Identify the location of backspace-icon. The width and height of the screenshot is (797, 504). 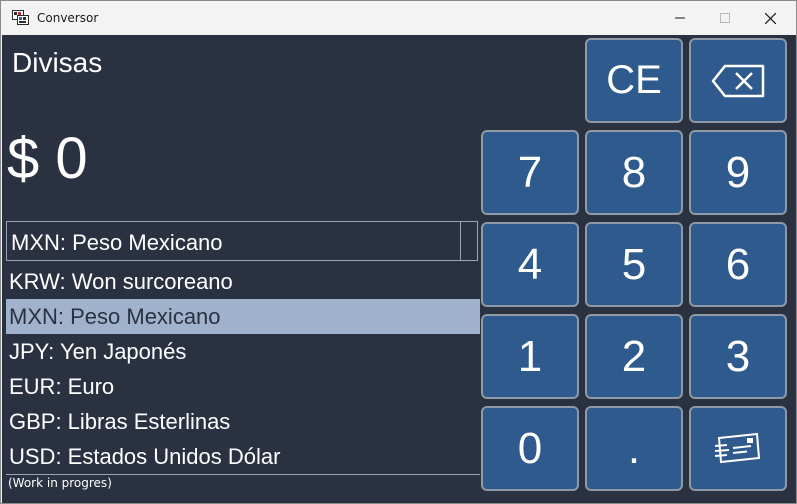
(738, 80).